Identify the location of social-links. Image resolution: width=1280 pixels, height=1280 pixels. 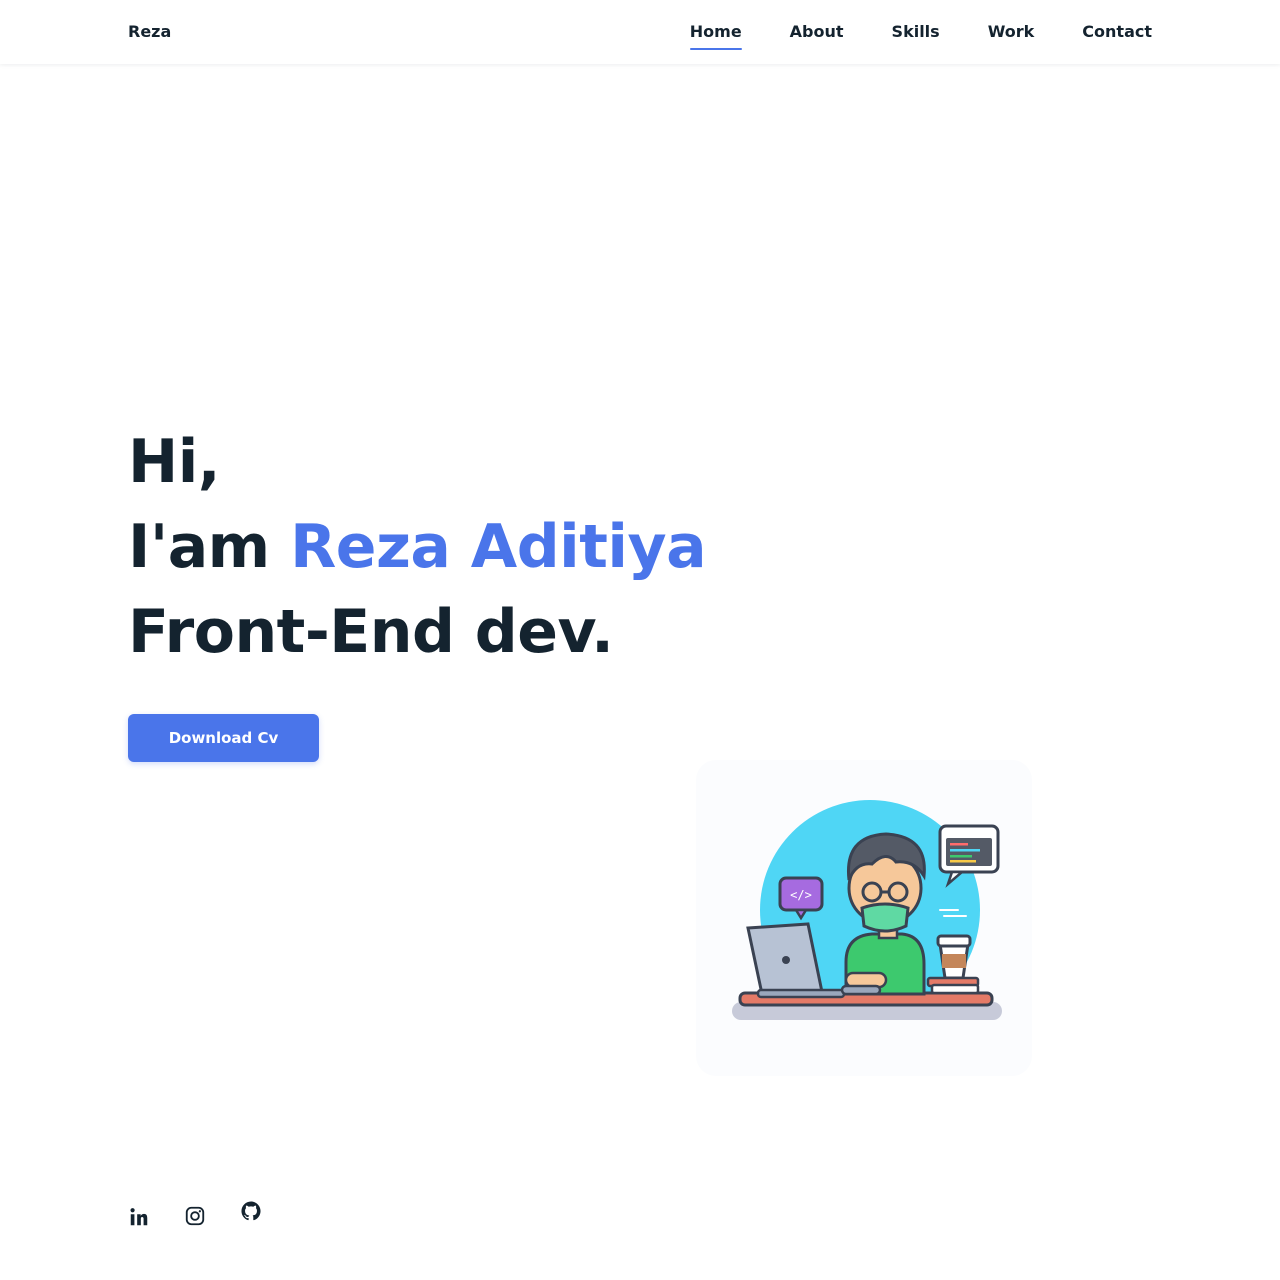
(195, 1214).